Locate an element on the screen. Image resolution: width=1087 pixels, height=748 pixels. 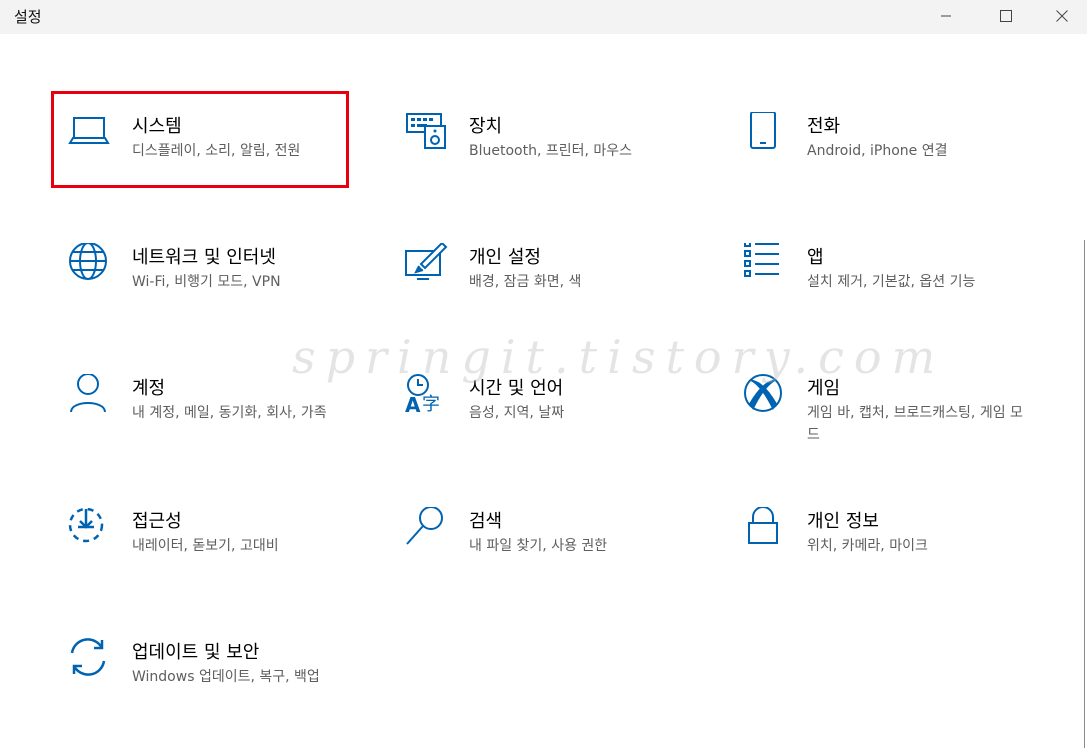
tile-description: 위치, 카메라, 마이크 is located at coordinates (867, 546).